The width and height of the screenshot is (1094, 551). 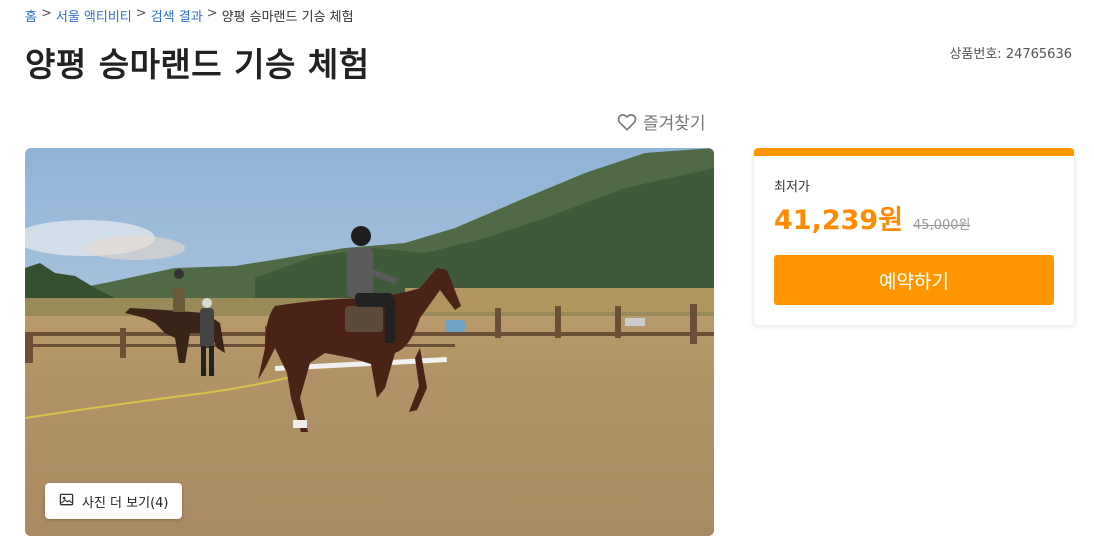 What do you see at coordinates (31, 15) in the screenshot?
I see `breadcrumb-home: 홈` at bounding box center [31, 15].